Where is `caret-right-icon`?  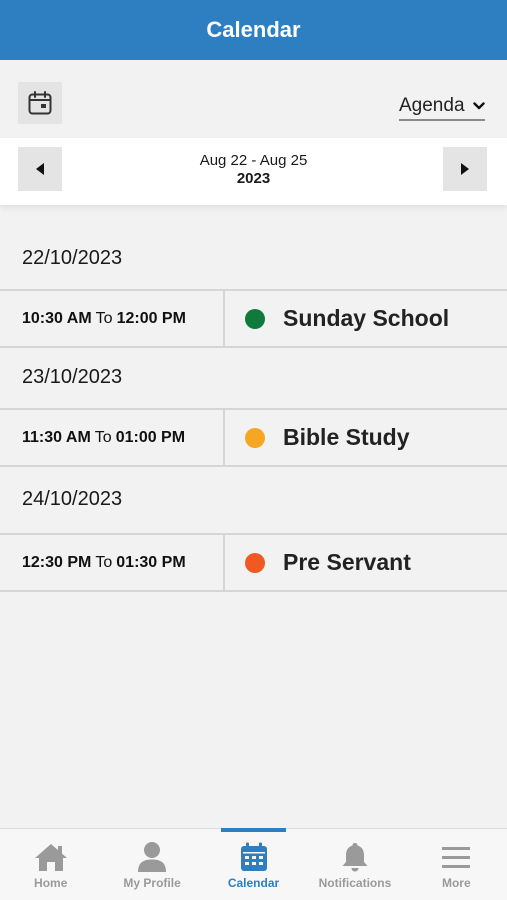 caret-right-icon is located at coordinates (465, 169).